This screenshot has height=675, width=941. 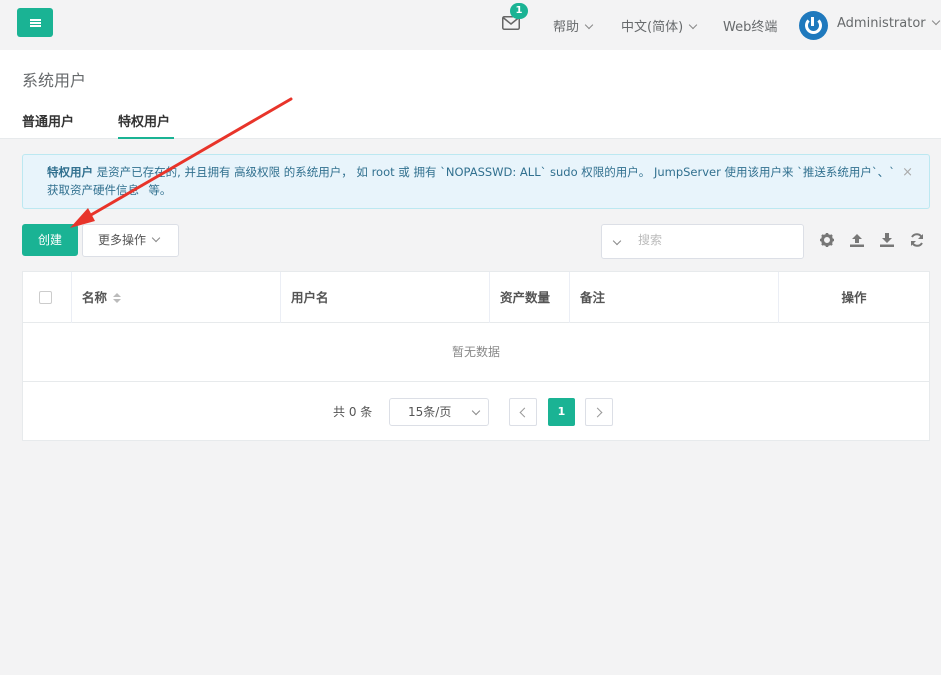 I want to click on column-header-asset-count: 资产数量, so click(x=530, y=297).